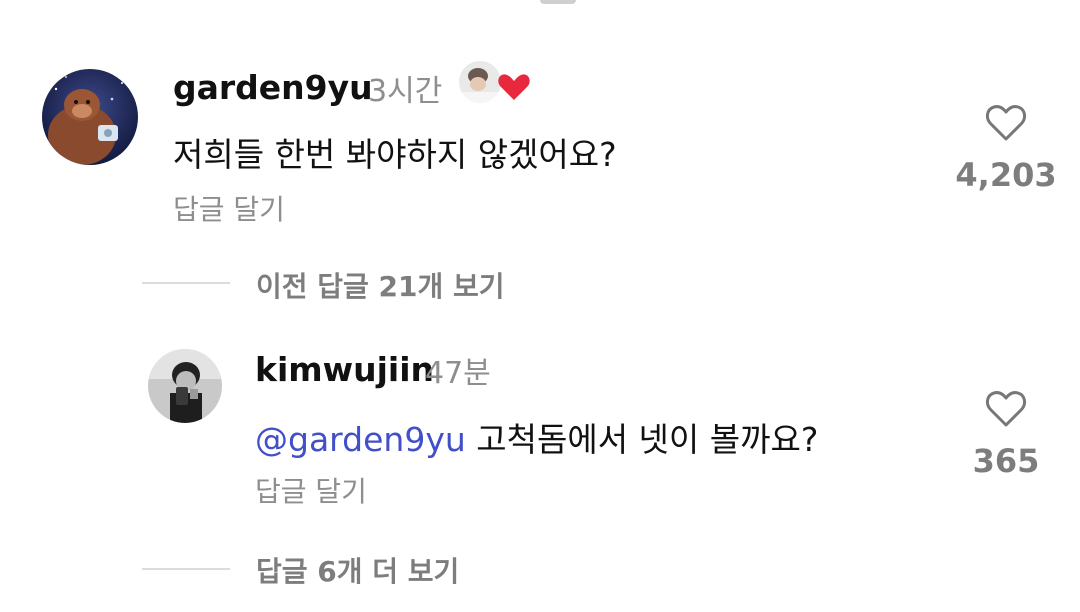  What do you see at coordinates (1006, 461) in the screenshot?
I see `like-count: 365` at bounding box center [1006, 461].